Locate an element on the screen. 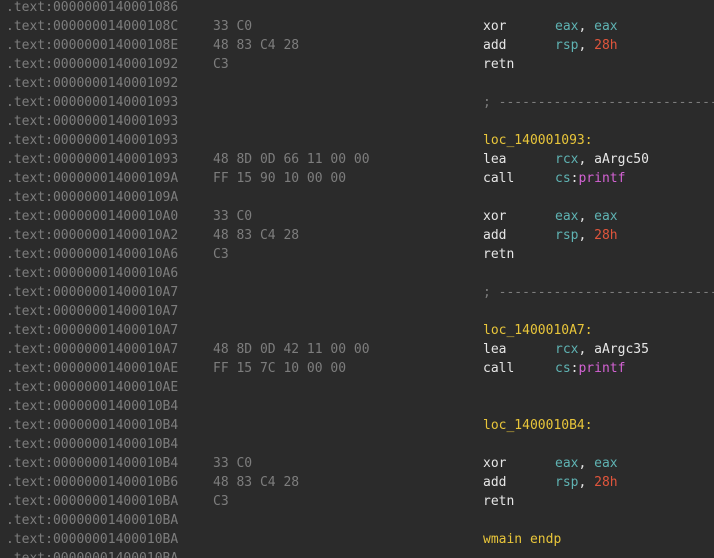 Image resolution: width=714 pixels, height=558 pixels. code-column: lea rcx, aArgc50 is located at coordinates (566, 159).